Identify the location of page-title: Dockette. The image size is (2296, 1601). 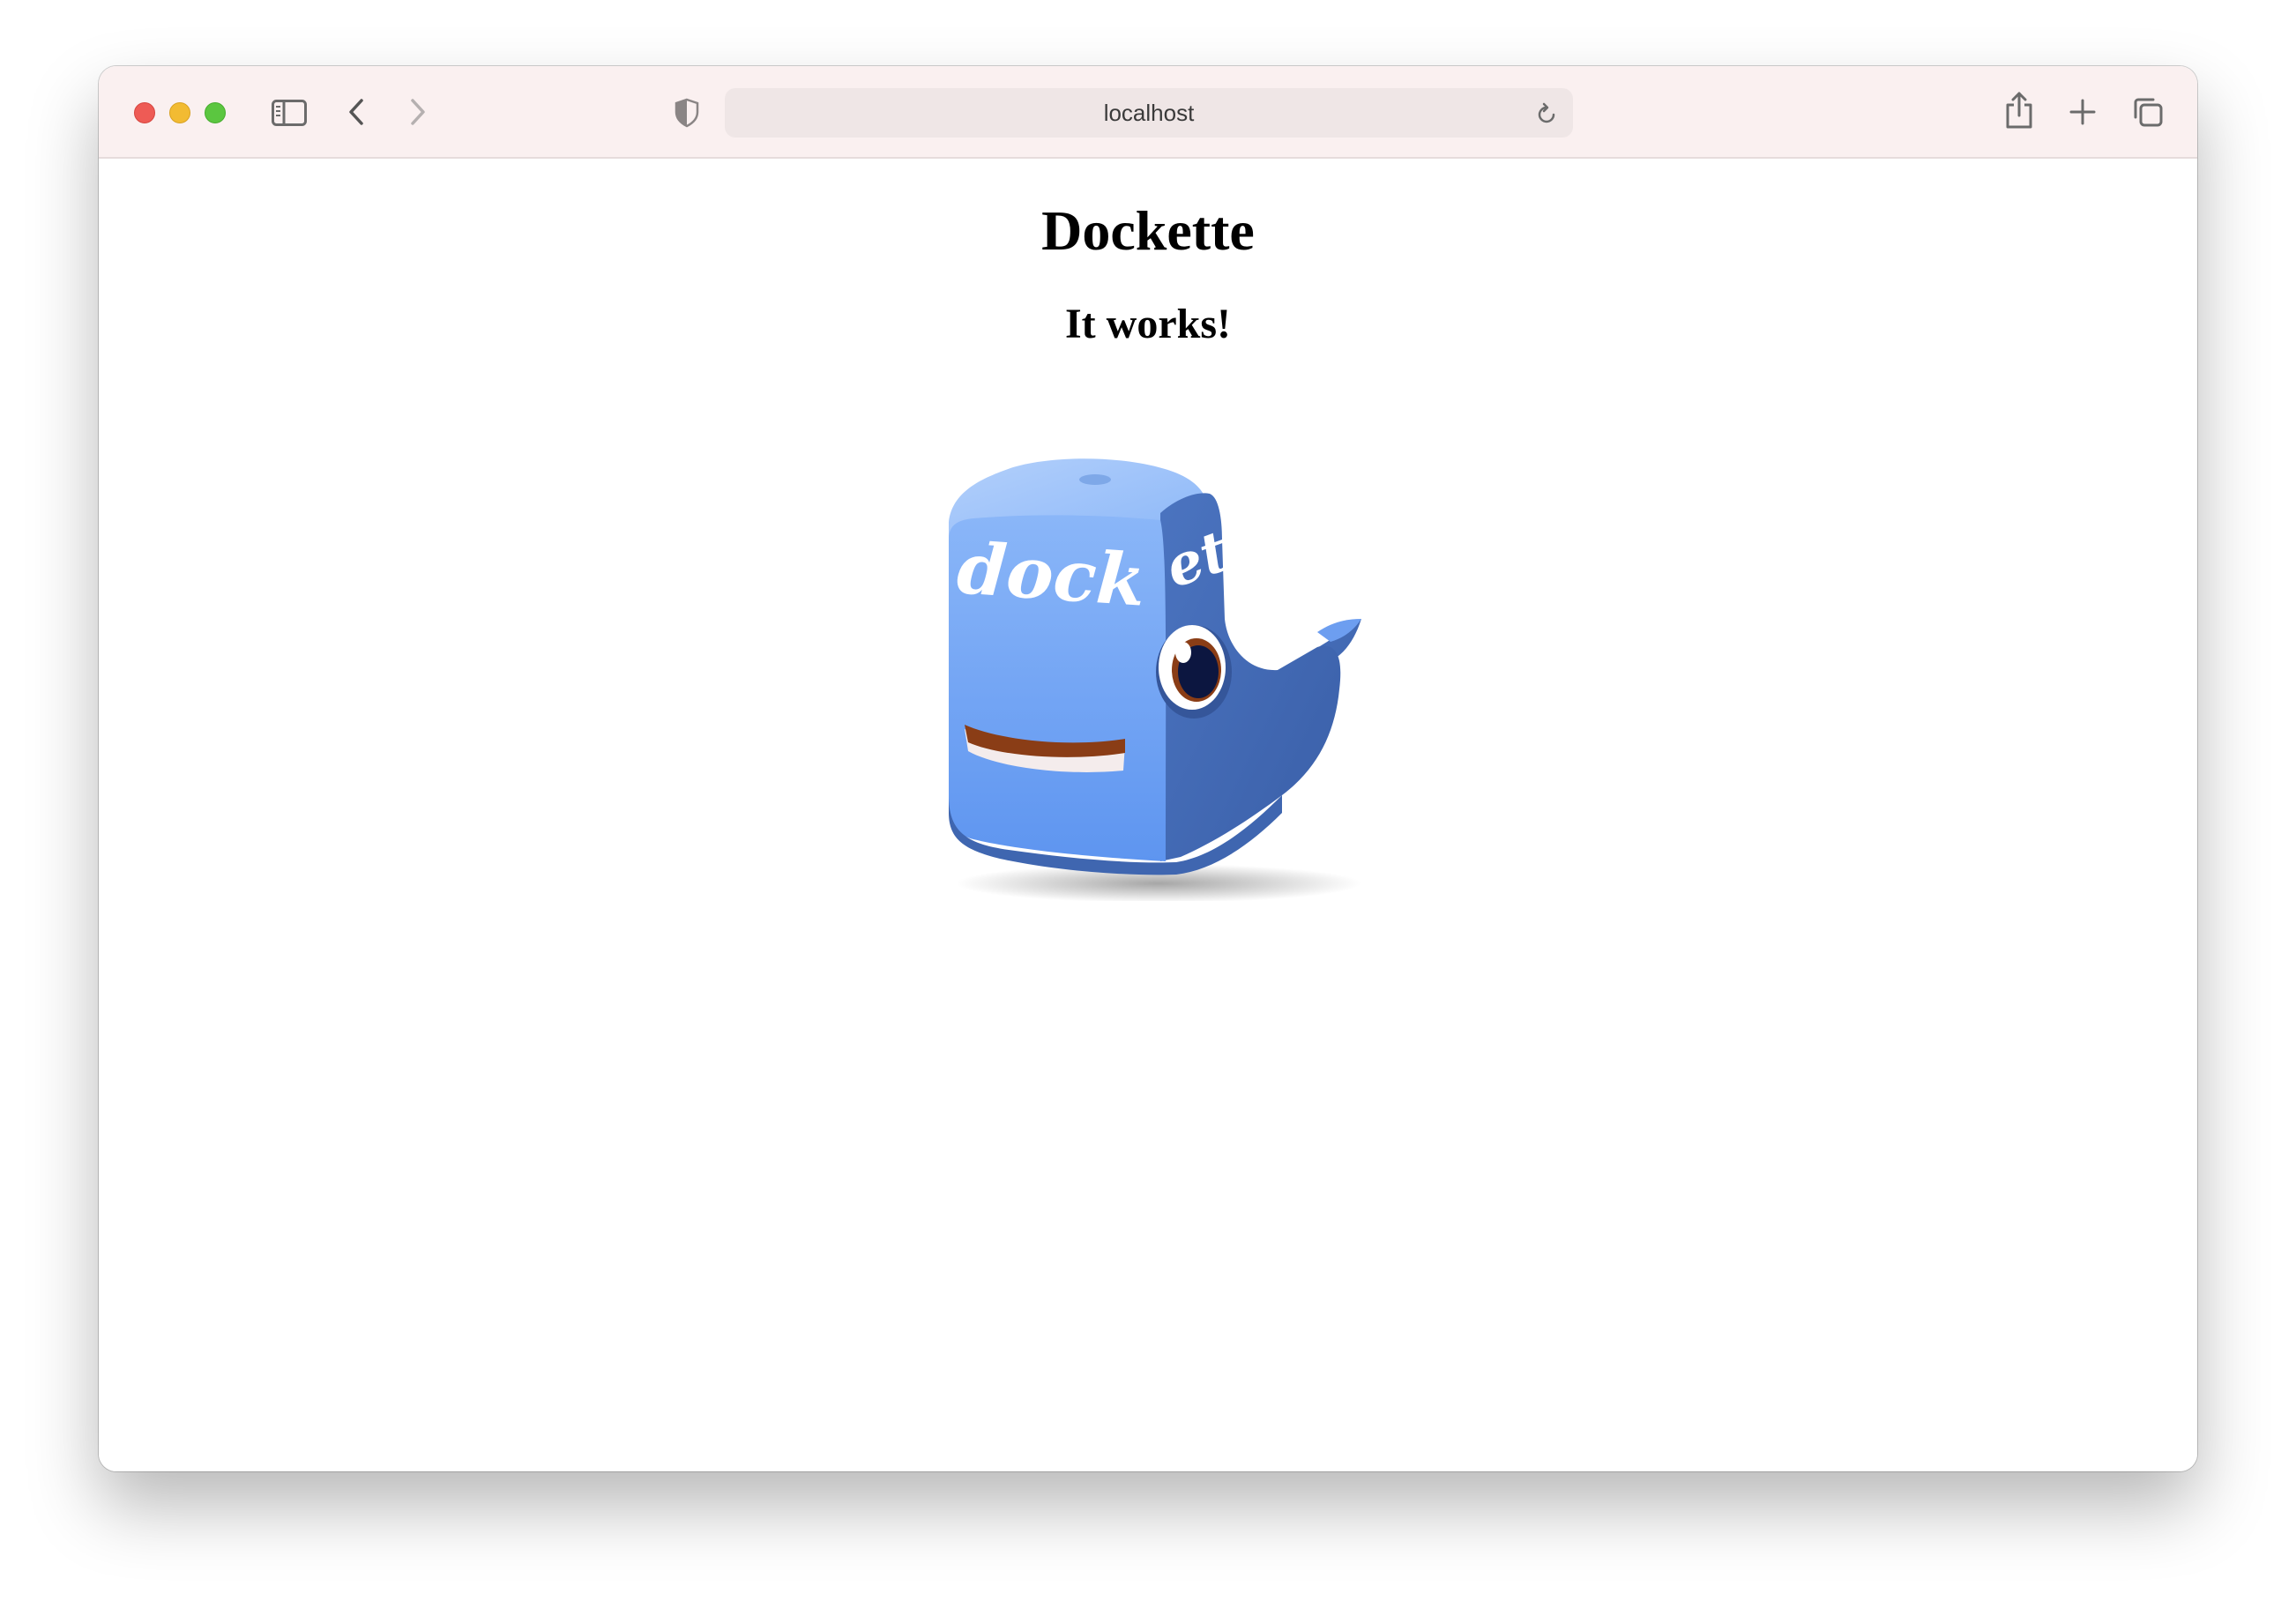
(1148, 231).